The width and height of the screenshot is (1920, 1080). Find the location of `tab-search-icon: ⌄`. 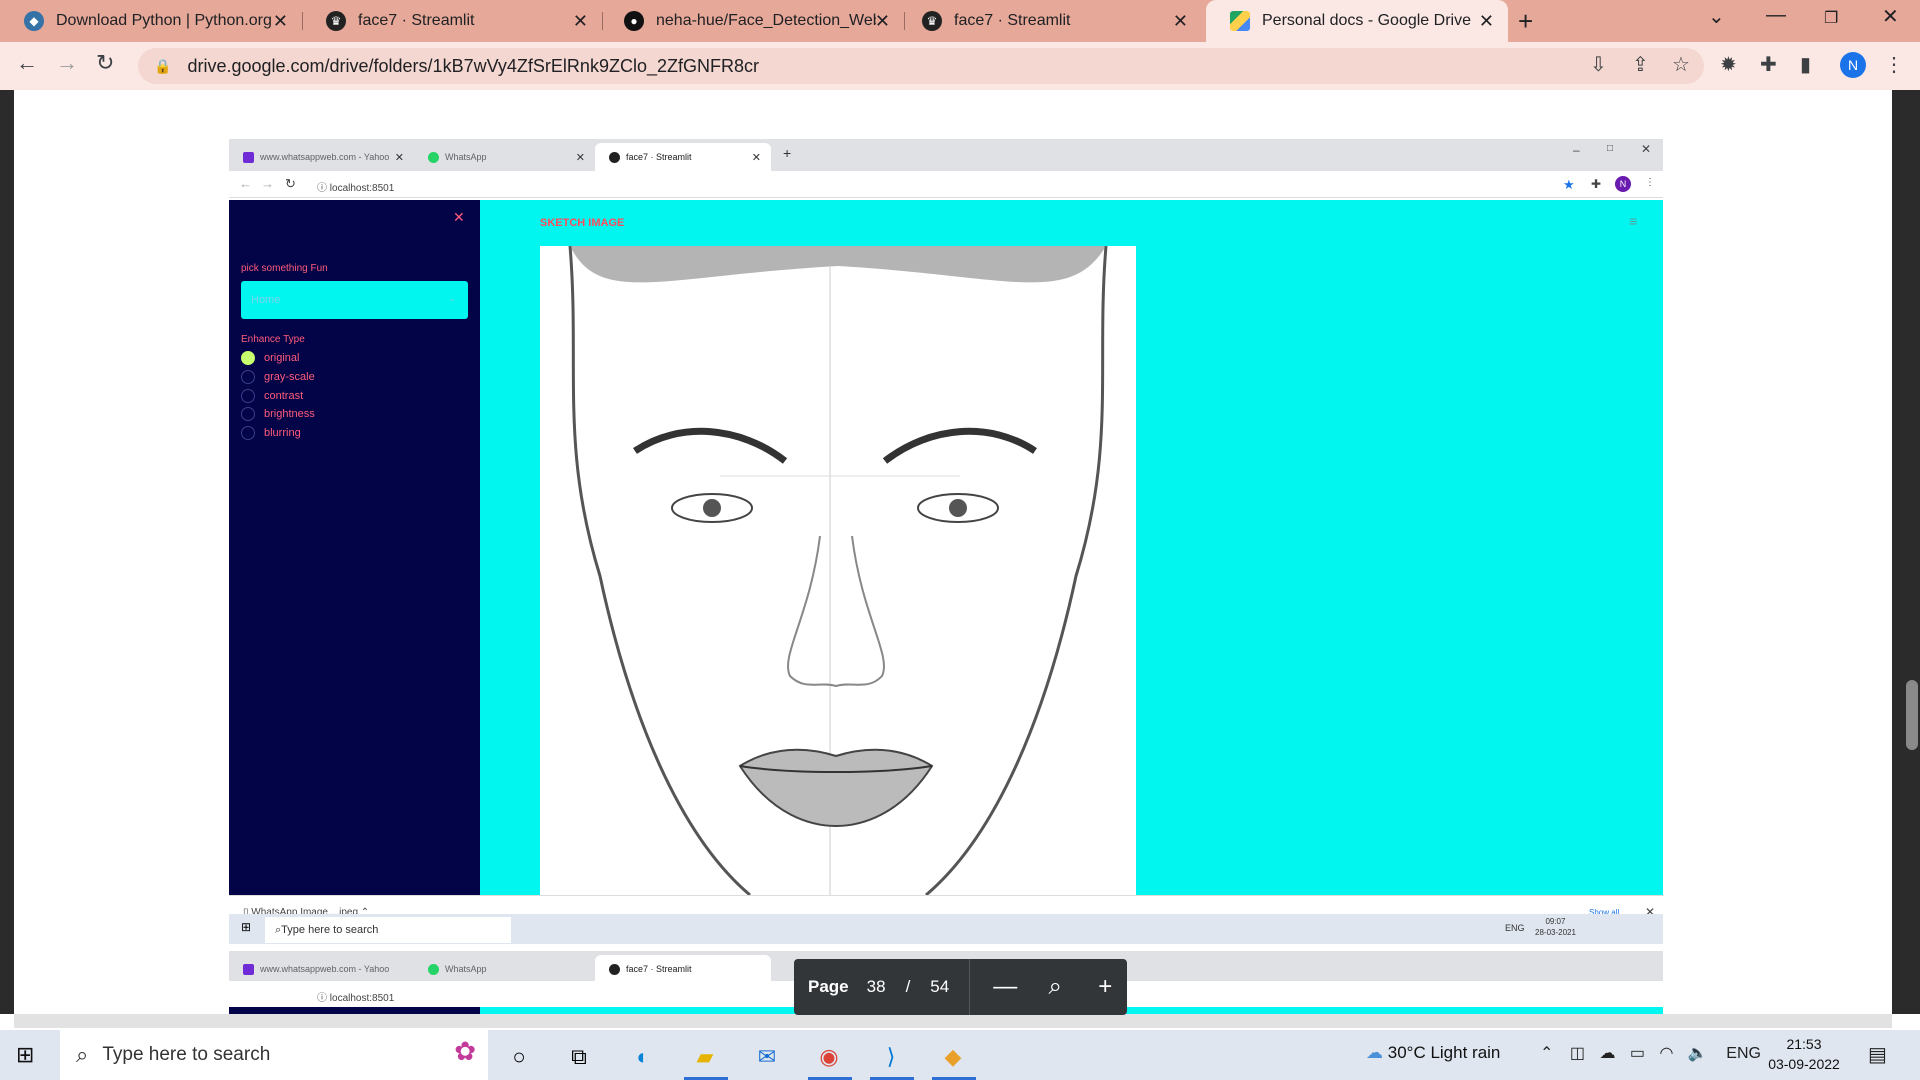

tab-search-icon: ⌄ is located at coordinates (1716, 16).